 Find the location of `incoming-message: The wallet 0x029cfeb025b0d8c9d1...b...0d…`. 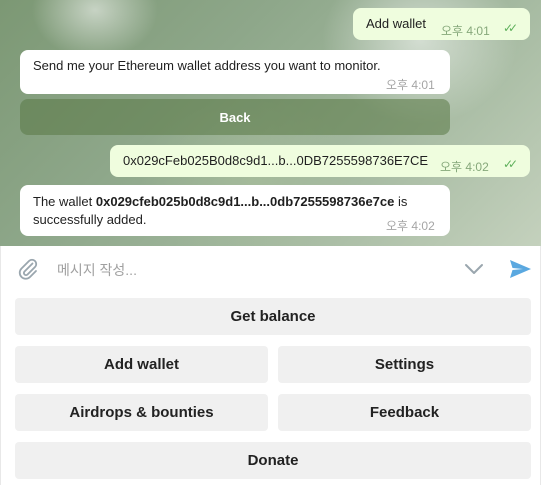

incoming-message: The wallet 0x029cfeb025b0d8c9d1...b...0d… is located at coordinates (235, 210).